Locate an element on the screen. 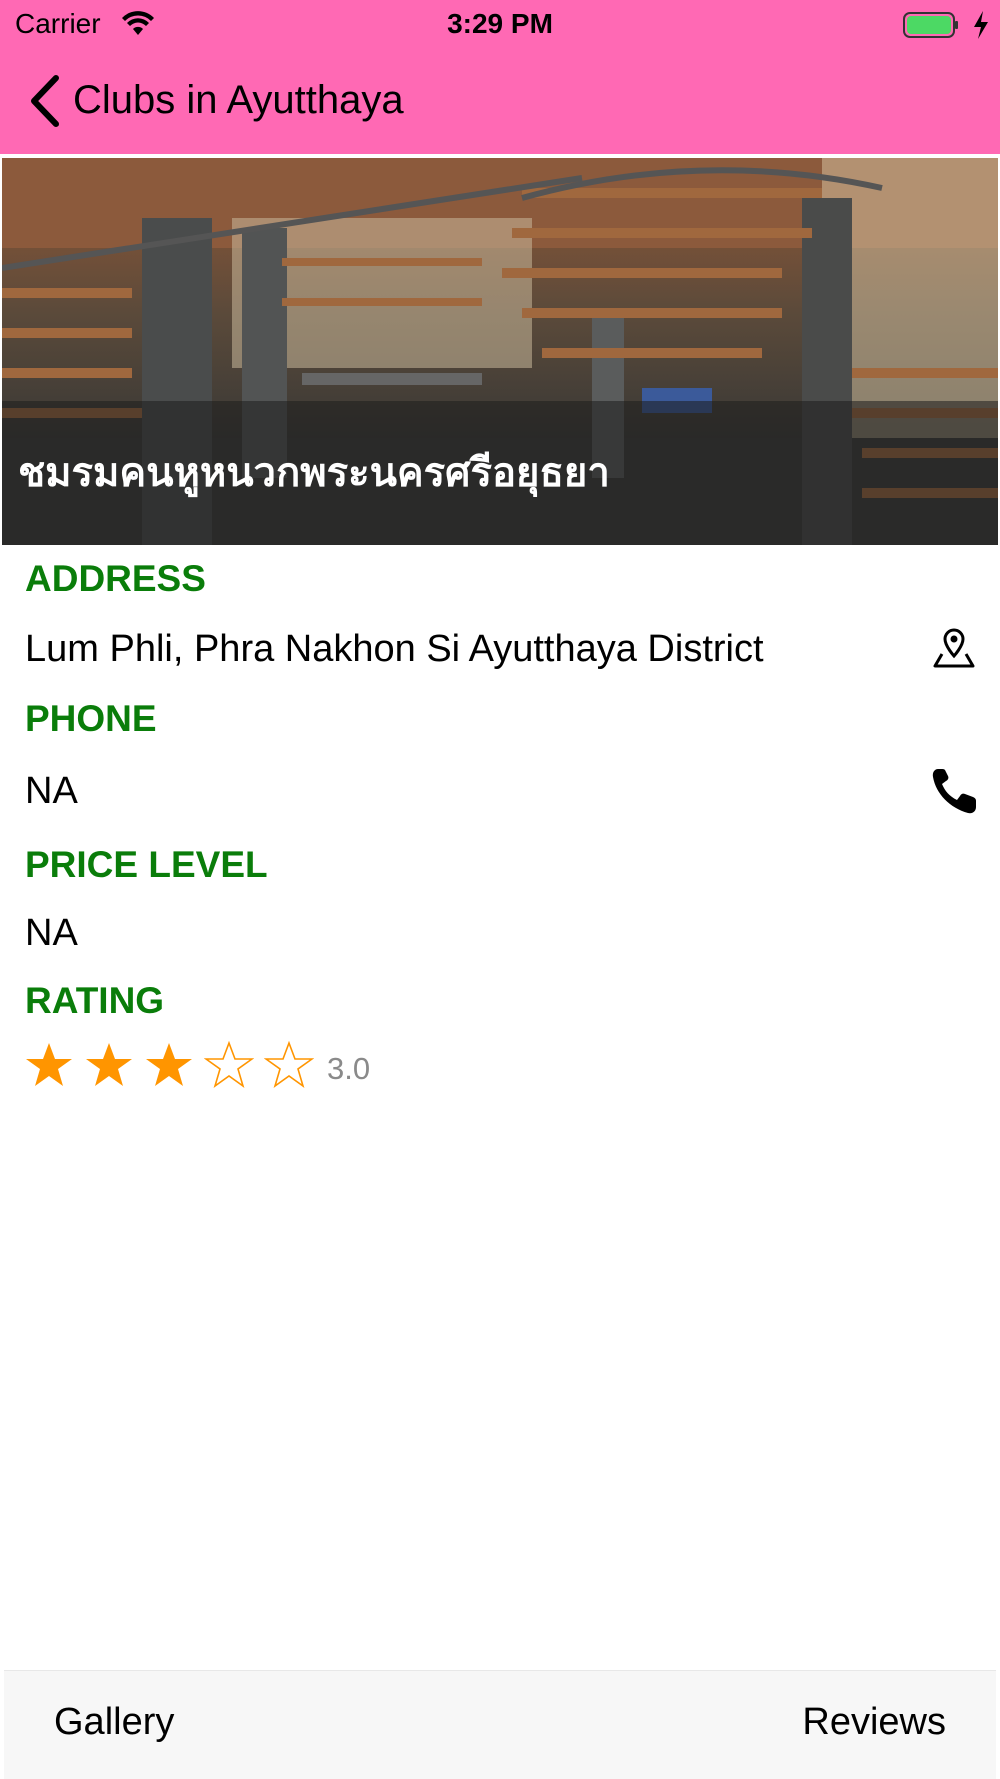 The width and height of the screenshot is (1000, 1779). reviews-button: Reviews is located at coordinates (874, 1722).